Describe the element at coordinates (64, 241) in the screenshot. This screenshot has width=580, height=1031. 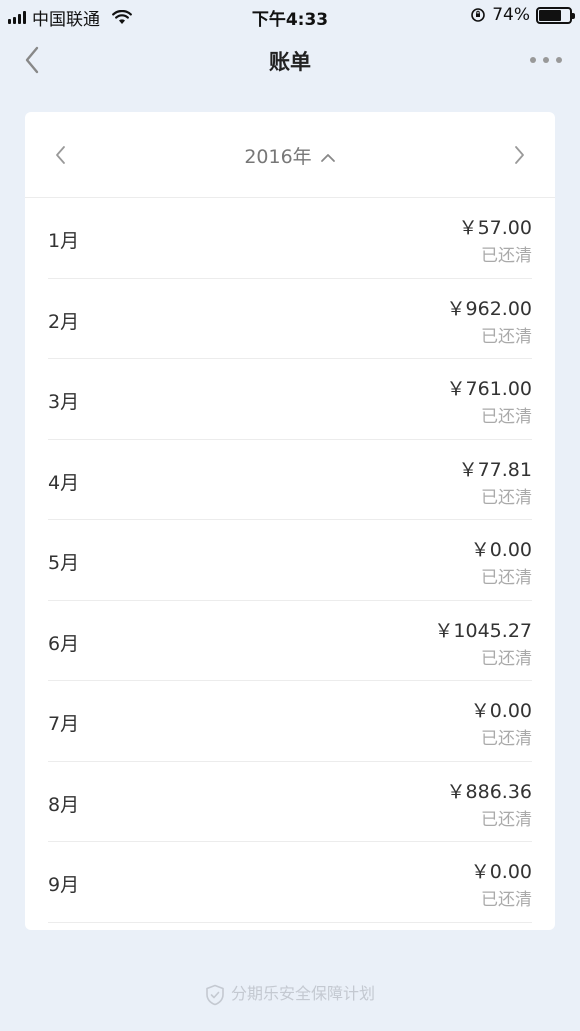
I see `month-label: 1月` at that location.